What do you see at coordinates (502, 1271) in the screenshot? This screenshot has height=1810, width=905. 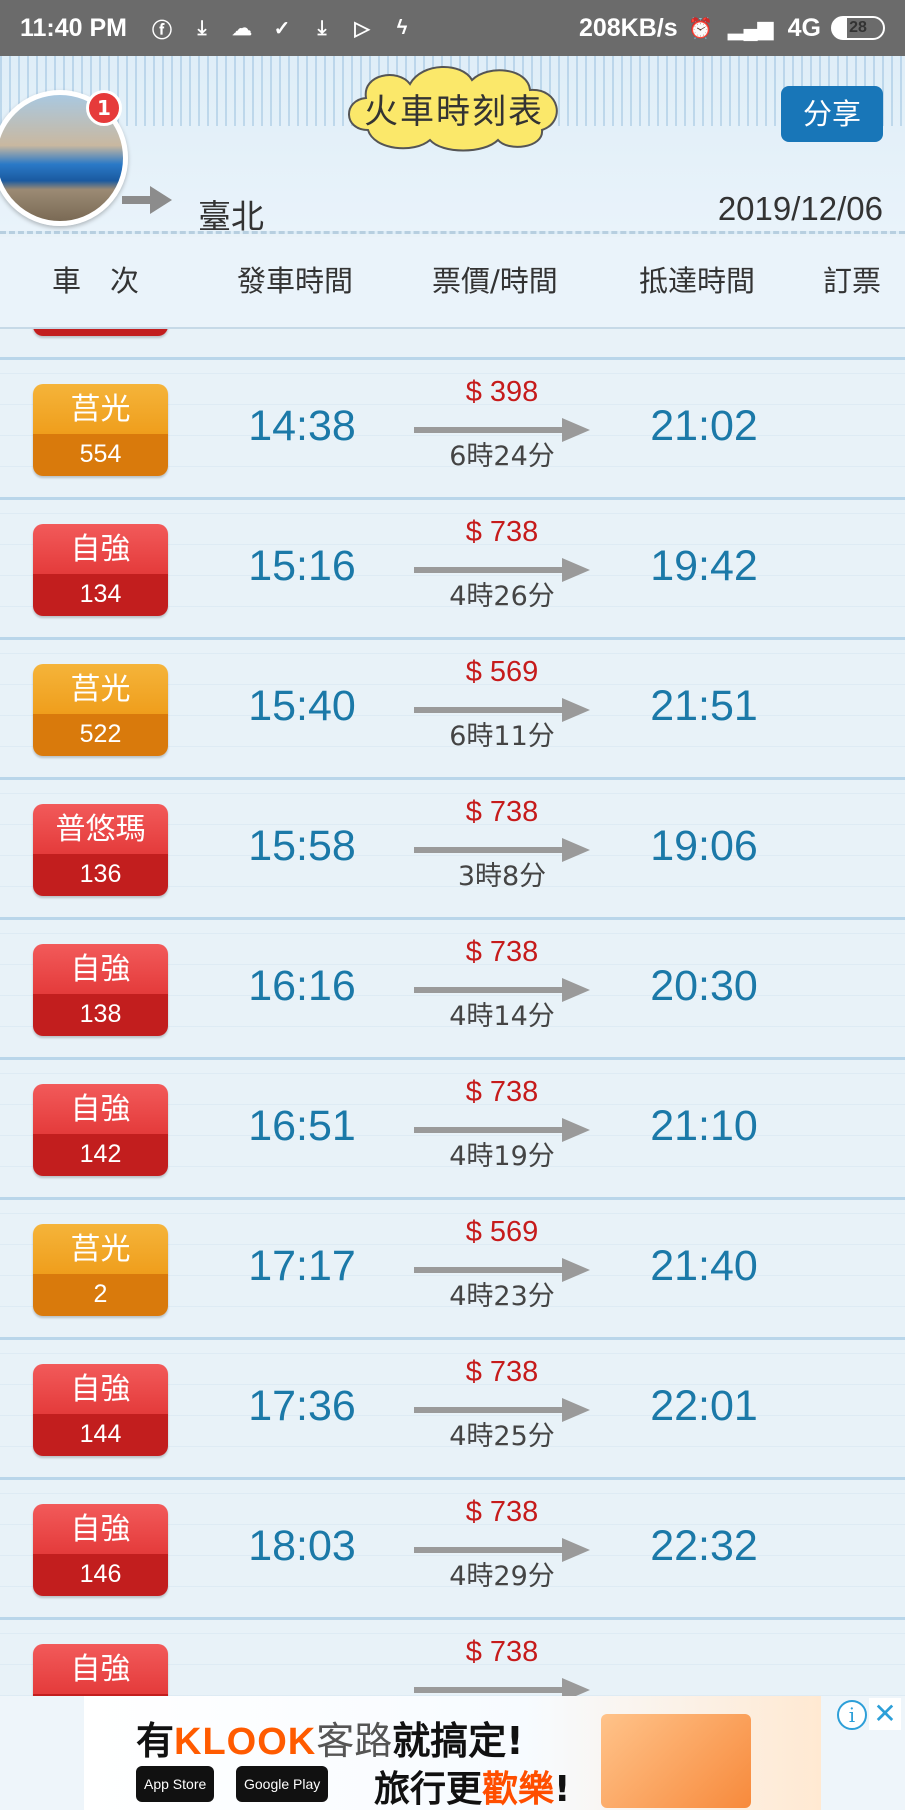 I see `price-duration: $ 569 4時23分` at bounding box center [502, 1271].